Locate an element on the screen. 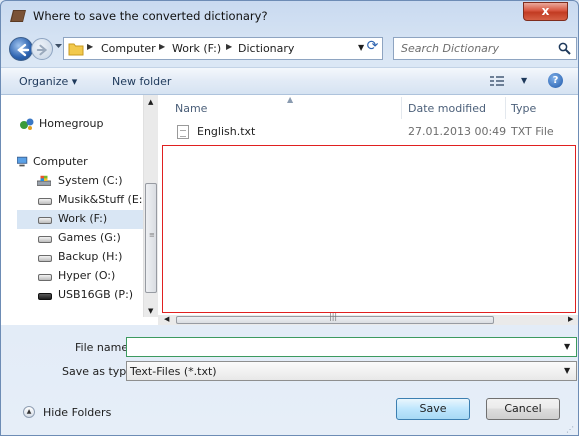  file-row: English.txt 27.01.2013 00:49 TXT File is located at coordinates (368, 131).